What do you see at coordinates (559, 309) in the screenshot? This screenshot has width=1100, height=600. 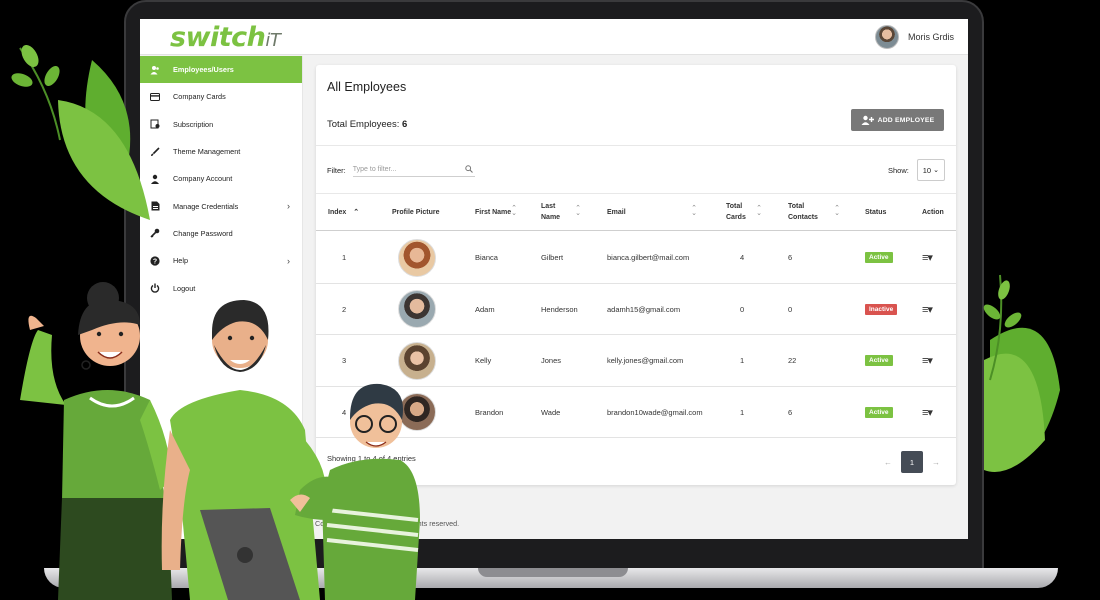 I see `cell-last-name: Henderson` at bounding box center [559, 309].